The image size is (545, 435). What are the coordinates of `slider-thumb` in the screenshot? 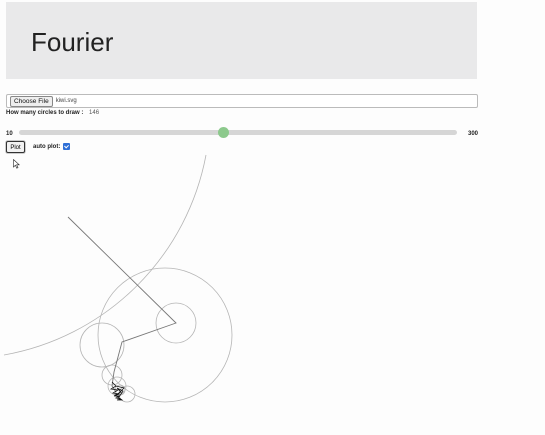 It's located at (224, 132).